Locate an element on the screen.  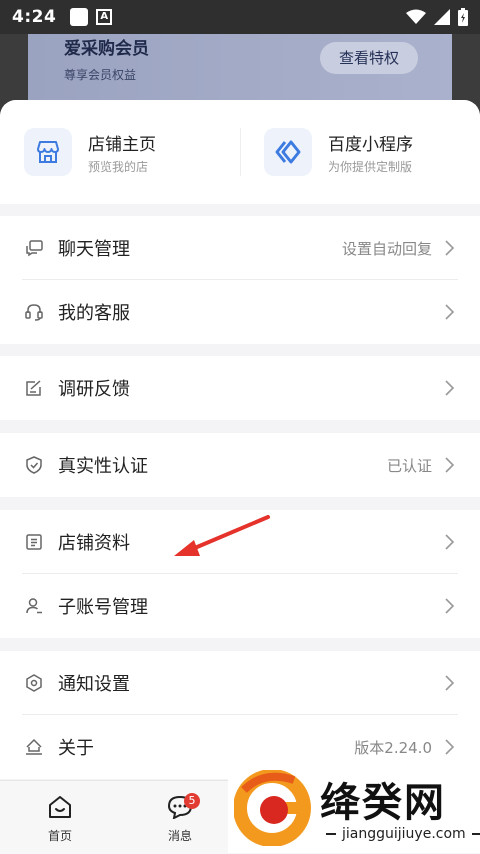
customer-service-row: 我的客服 is located at coordinates (240, 312).